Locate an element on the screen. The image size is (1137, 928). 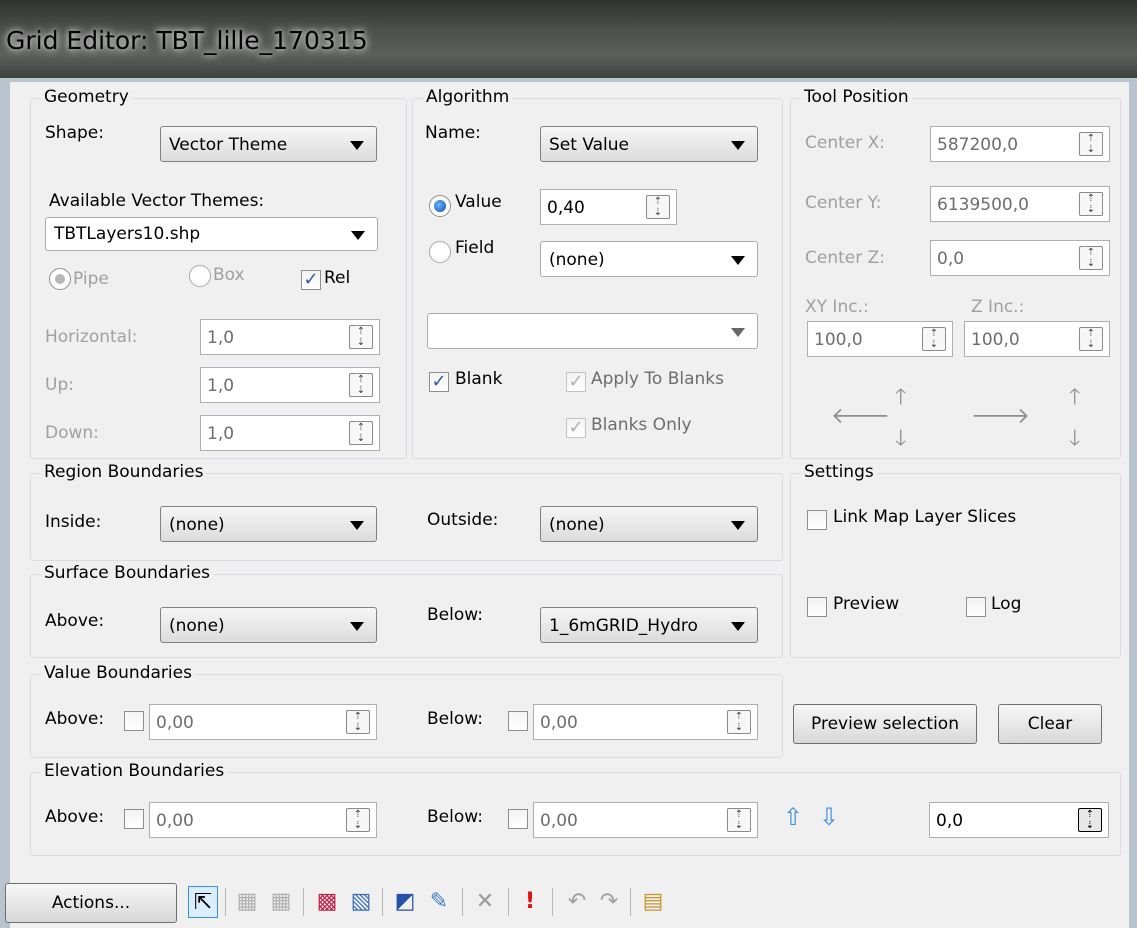
elevation-below-input: 0,00 ⇡ ⇣ is located at coordinates (645, 820).